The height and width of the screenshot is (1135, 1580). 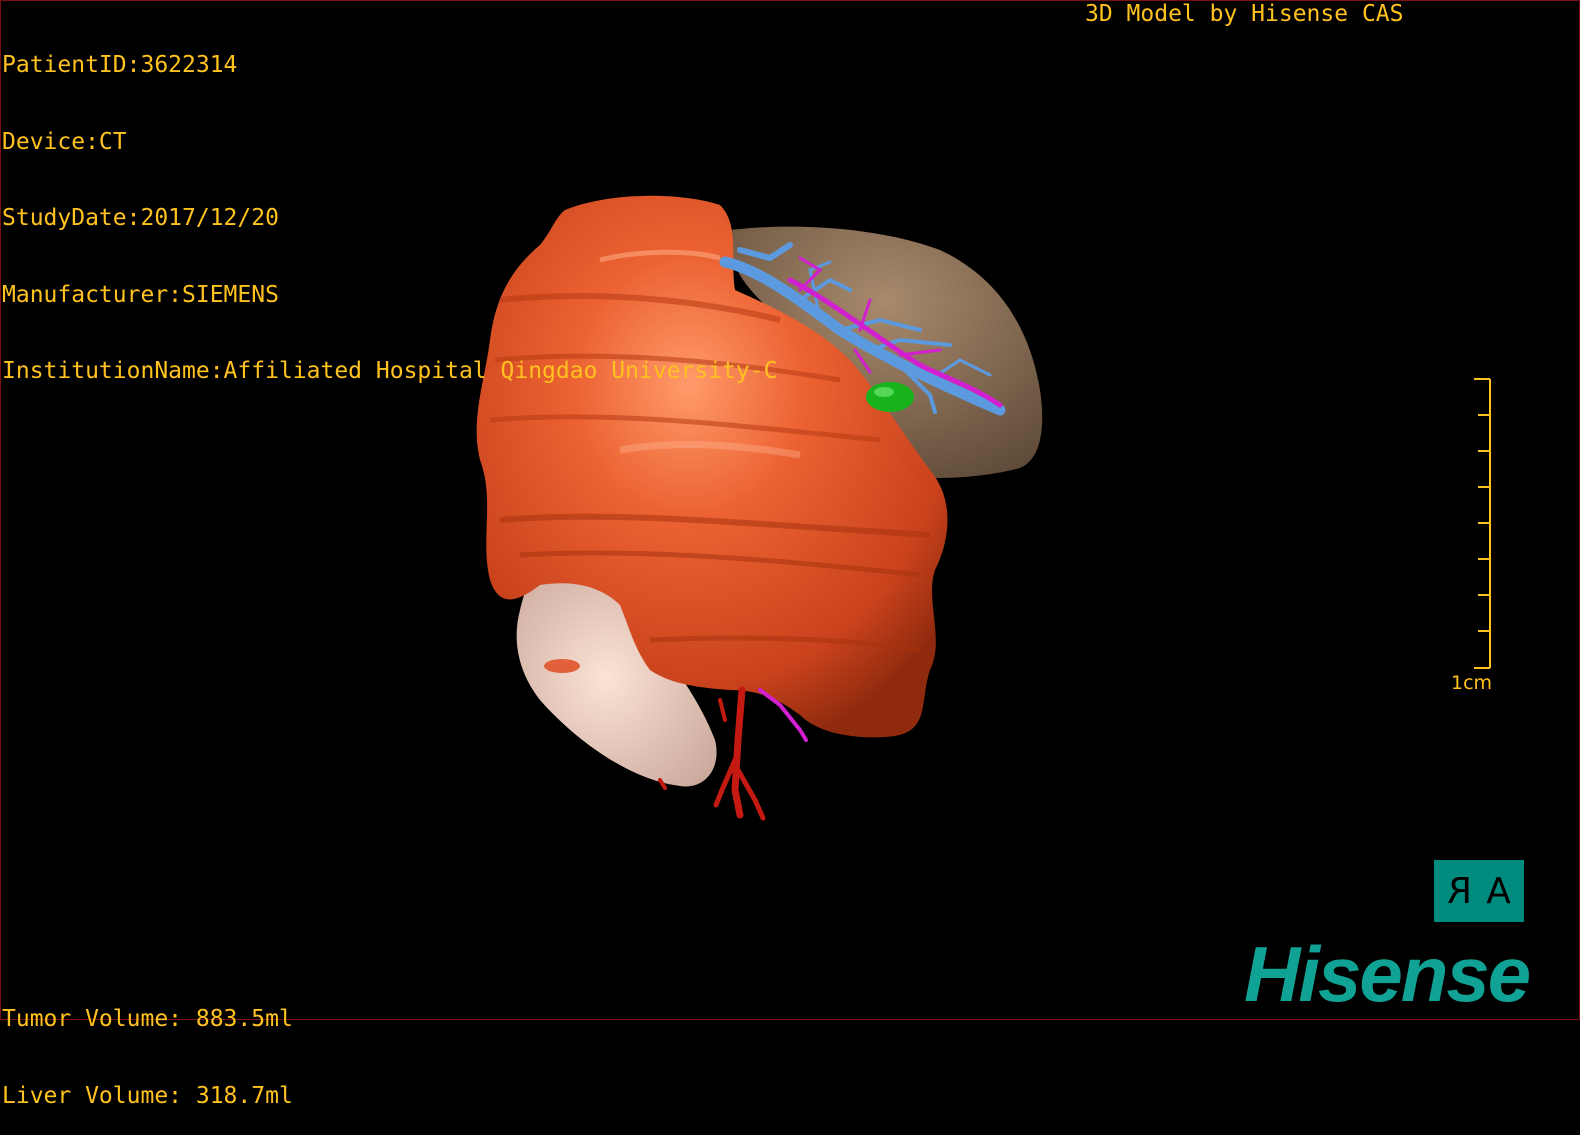 What do you see at coordinates (1387, 974) in the screenshot?
I see `hisense-logo: Hisense` at bounding box center [1387, 974].